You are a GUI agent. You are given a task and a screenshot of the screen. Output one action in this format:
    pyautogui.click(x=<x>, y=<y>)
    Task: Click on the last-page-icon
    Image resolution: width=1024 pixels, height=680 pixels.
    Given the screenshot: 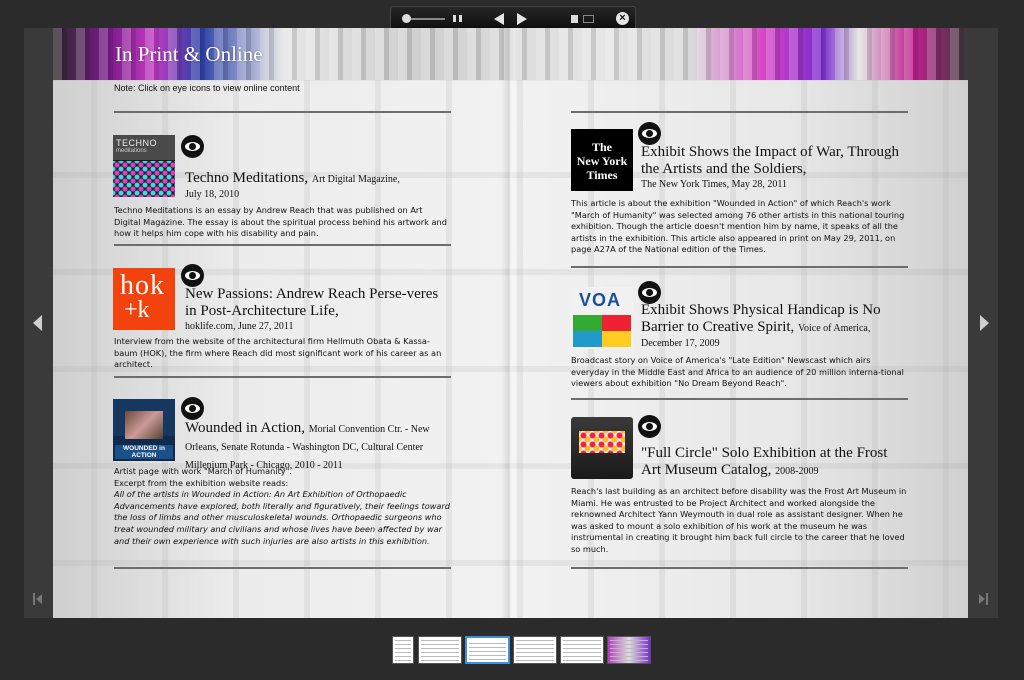 What is the action you would take?
    pyautogui.click(x=983, y=599)
    